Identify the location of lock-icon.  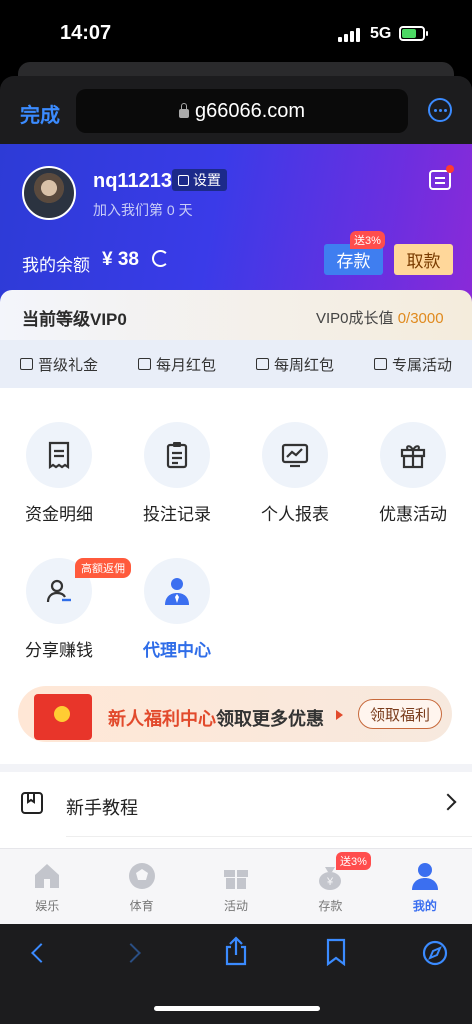
(183, 110).